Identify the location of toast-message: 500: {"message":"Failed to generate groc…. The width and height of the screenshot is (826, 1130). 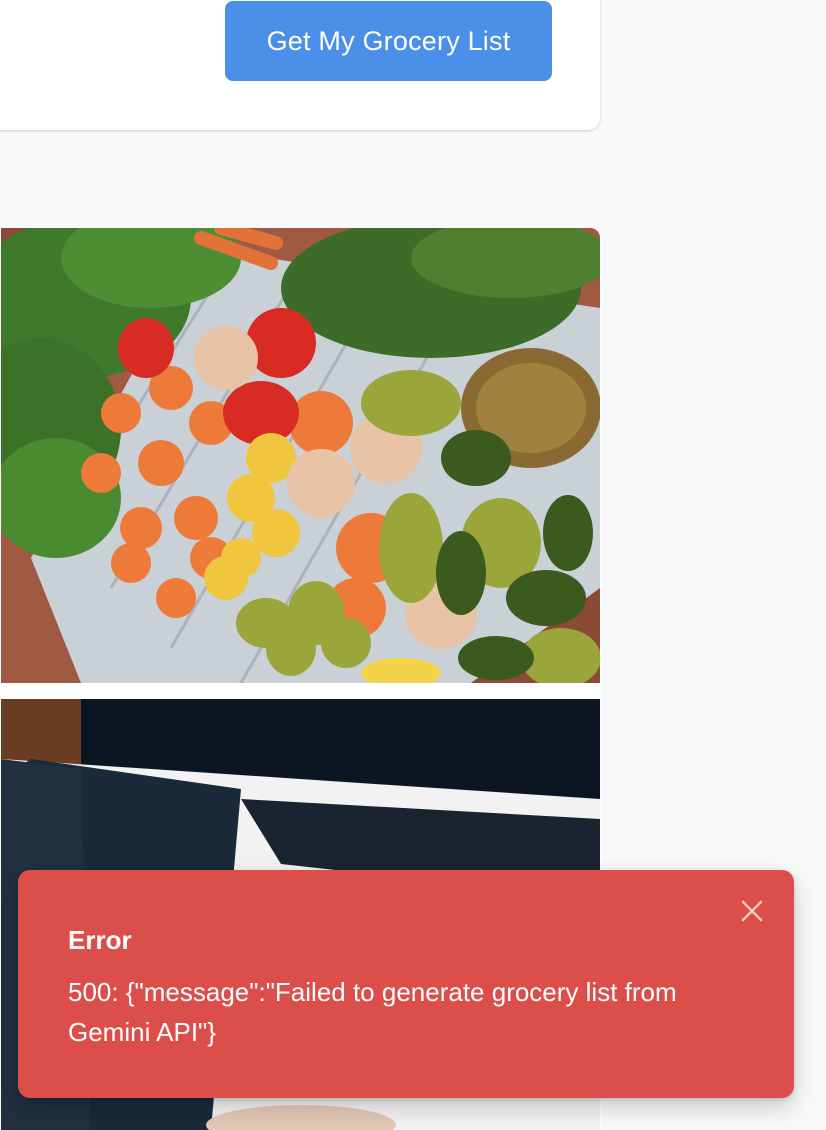
(372, 1012).